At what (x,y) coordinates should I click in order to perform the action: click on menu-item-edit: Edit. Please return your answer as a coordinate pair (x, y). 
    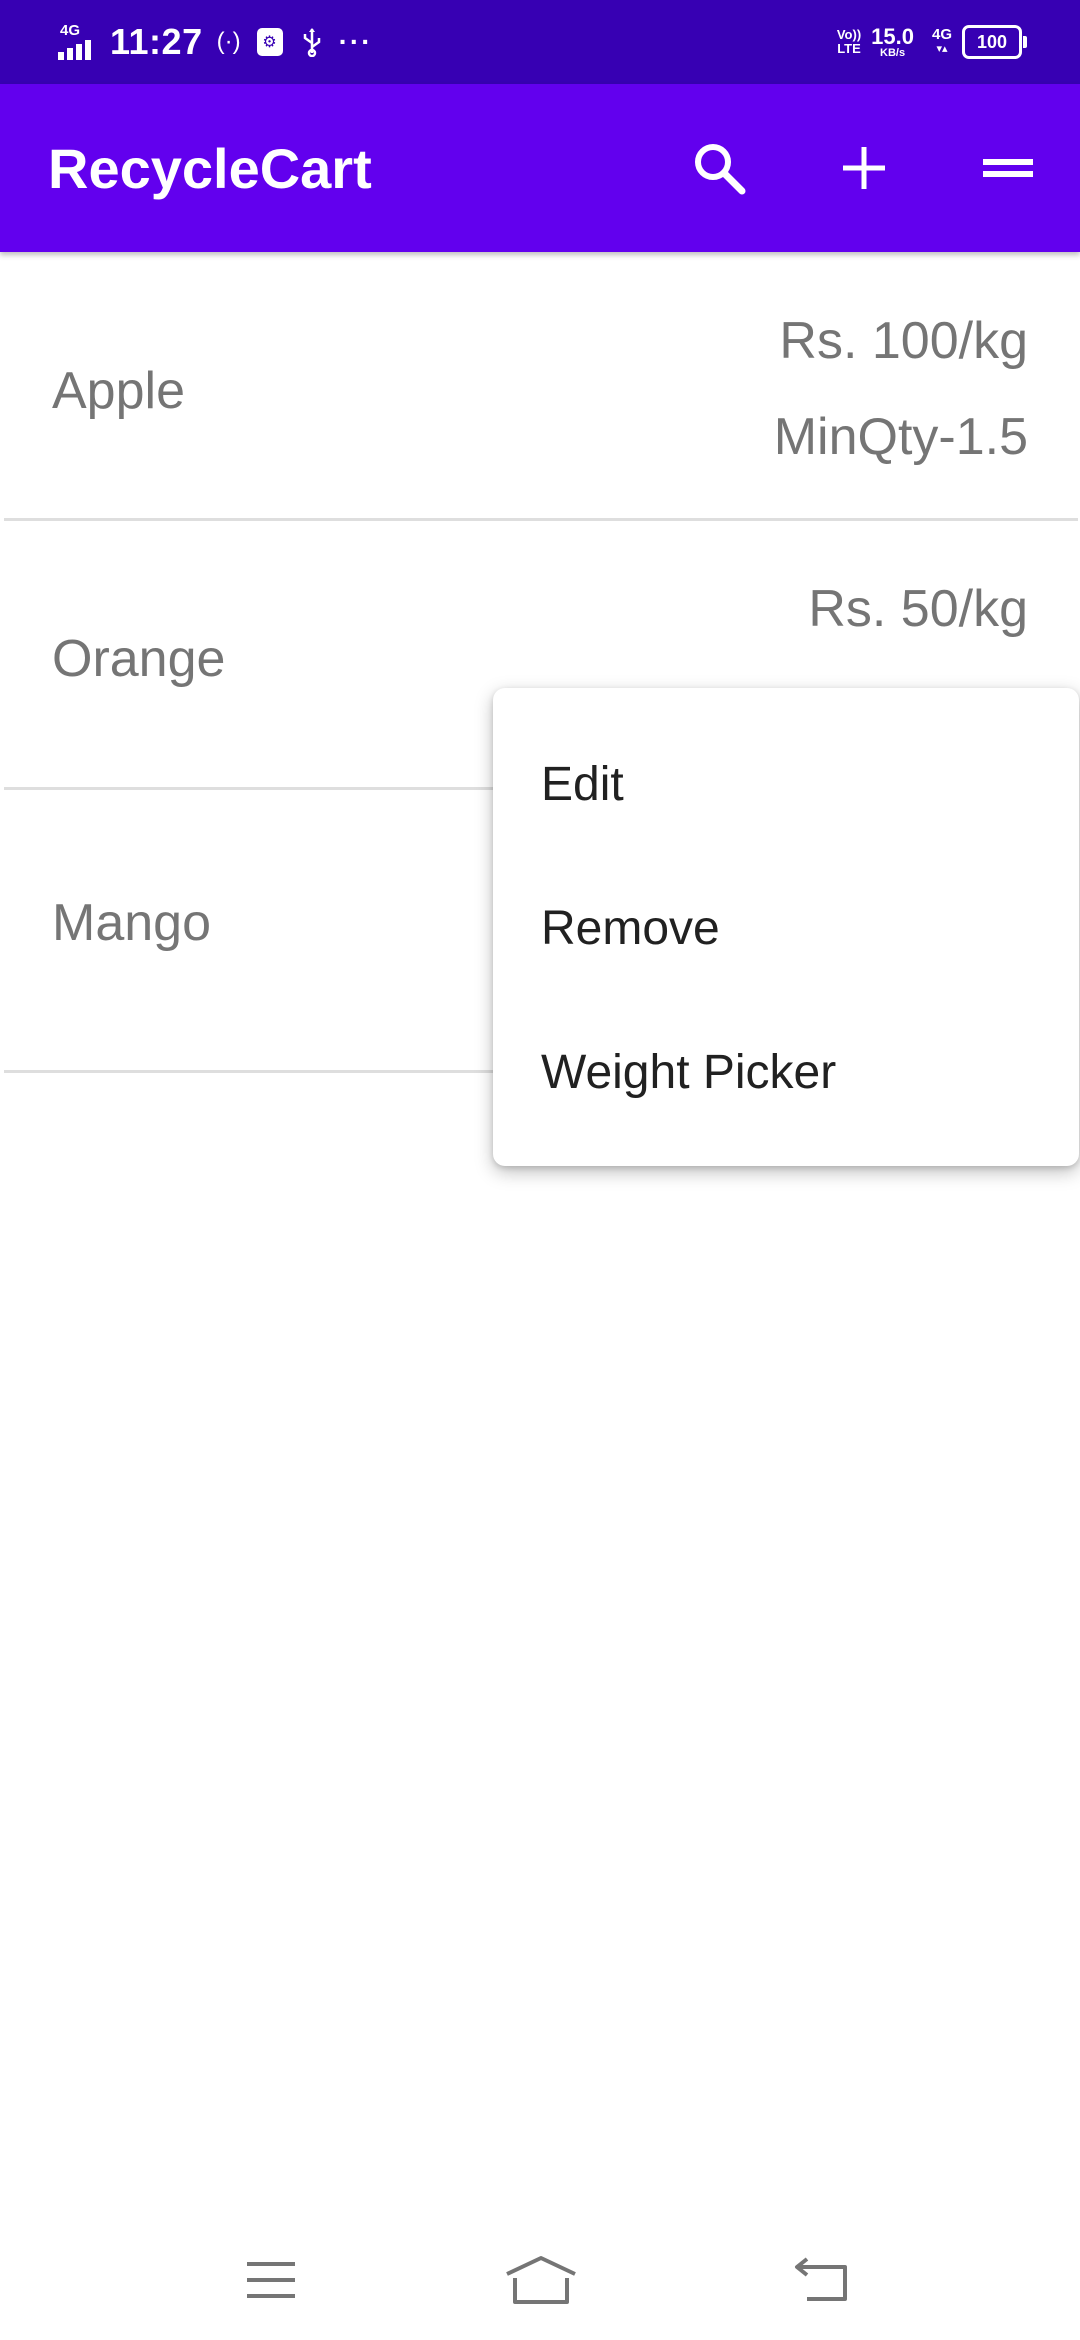
    Looking at the image, I should click on (786, 784).